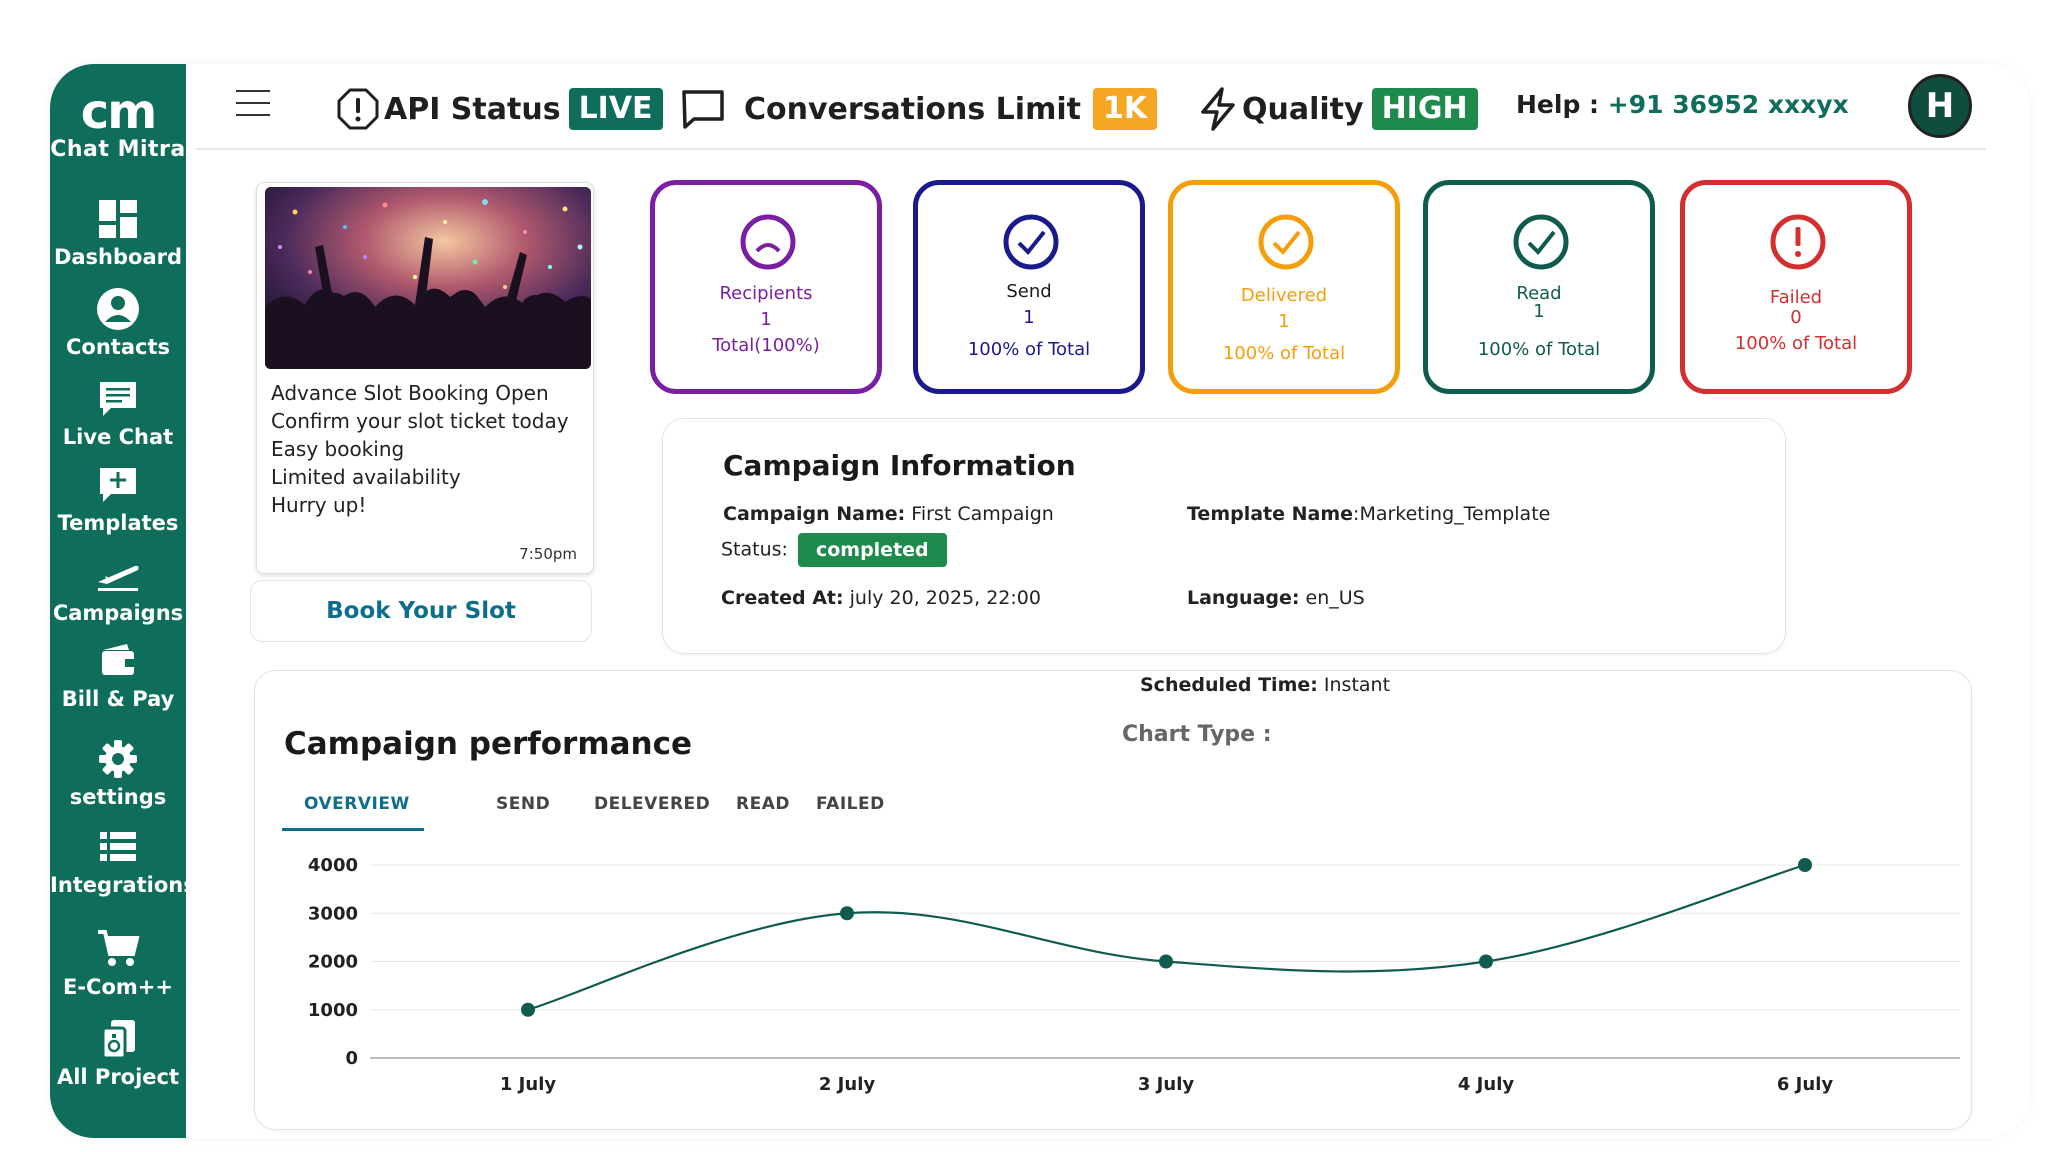 This screenshot has height=1152, width=2049. I want to click on brand-logo: cm Chat Mitra, so click(118, 124).